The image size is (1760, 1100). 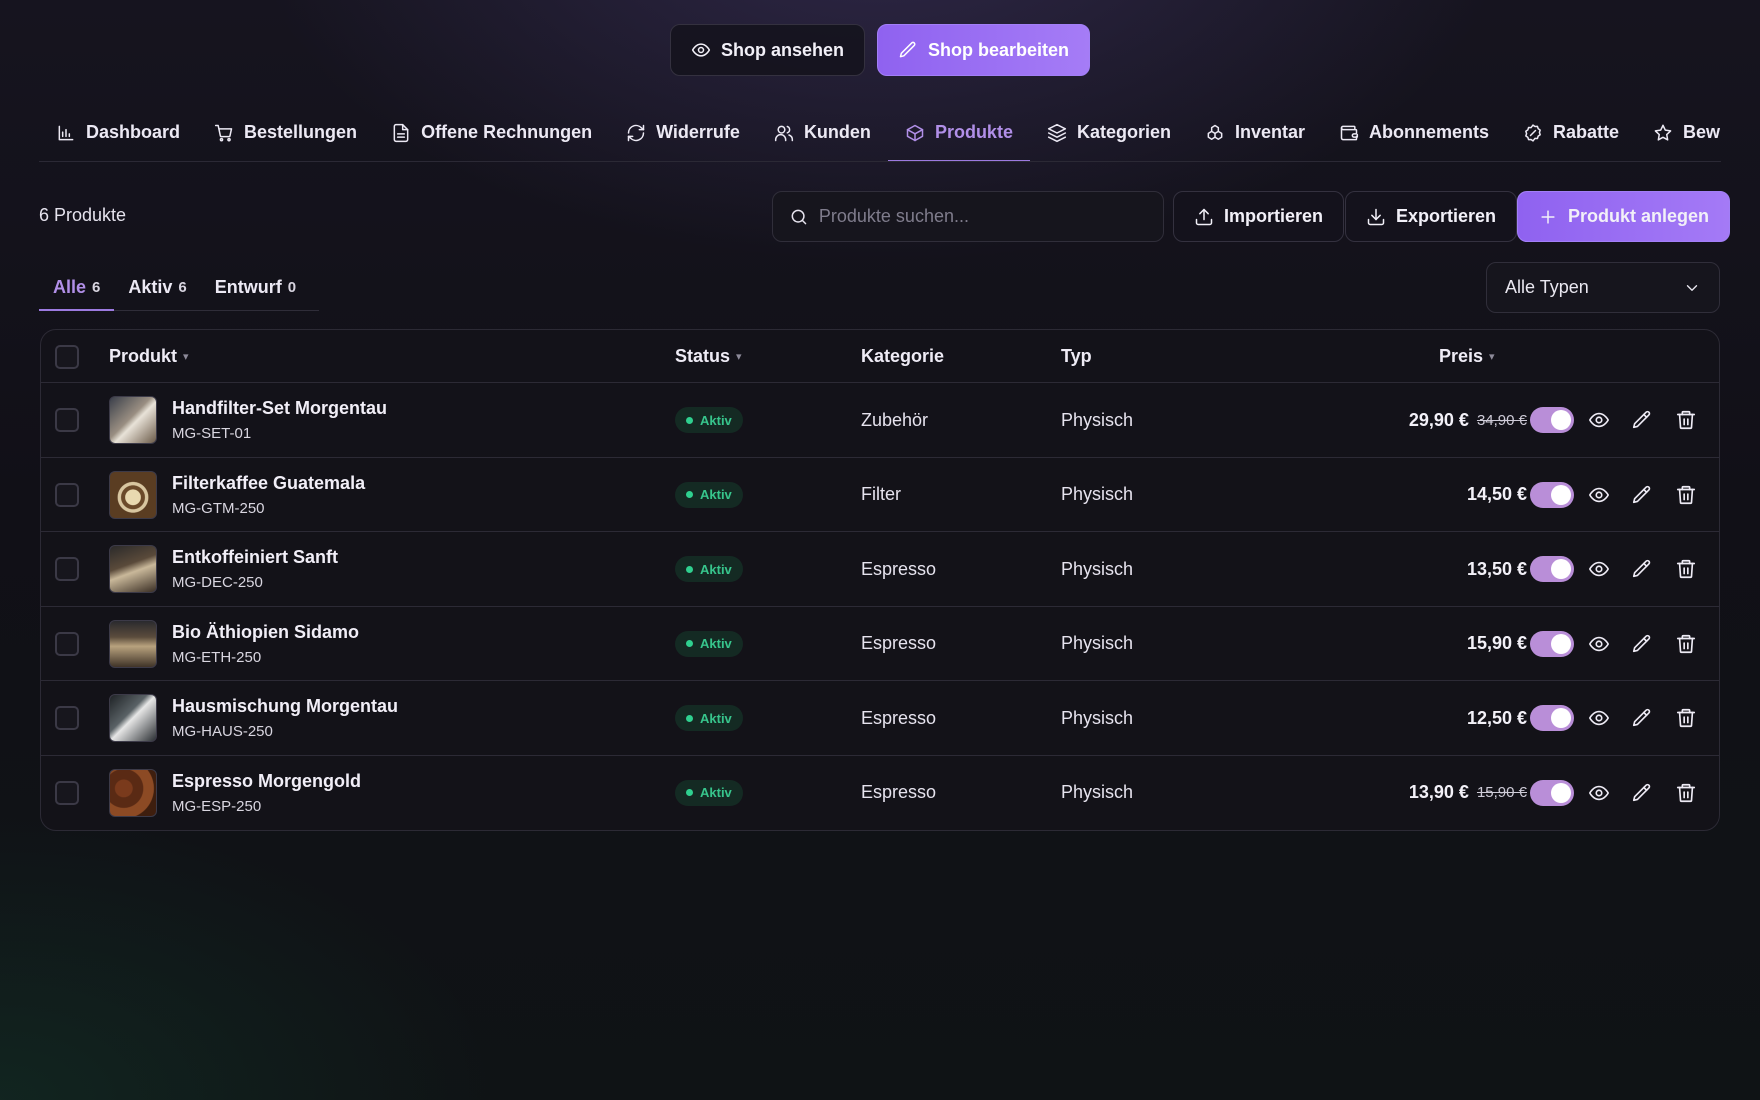 I want to click on nav-label: Dashboard, so click(x=133, y=132).